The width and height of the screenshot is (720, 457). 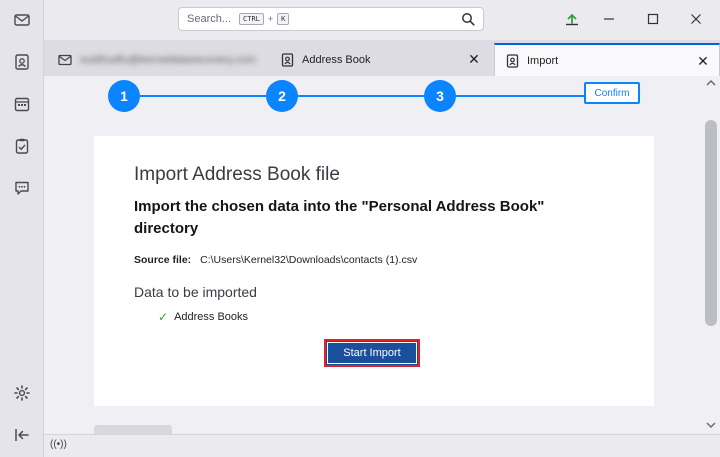 What do you see at coordinates (468, 19) in the screenshot?
I see `search-icon` at bounding box center [468, 19].